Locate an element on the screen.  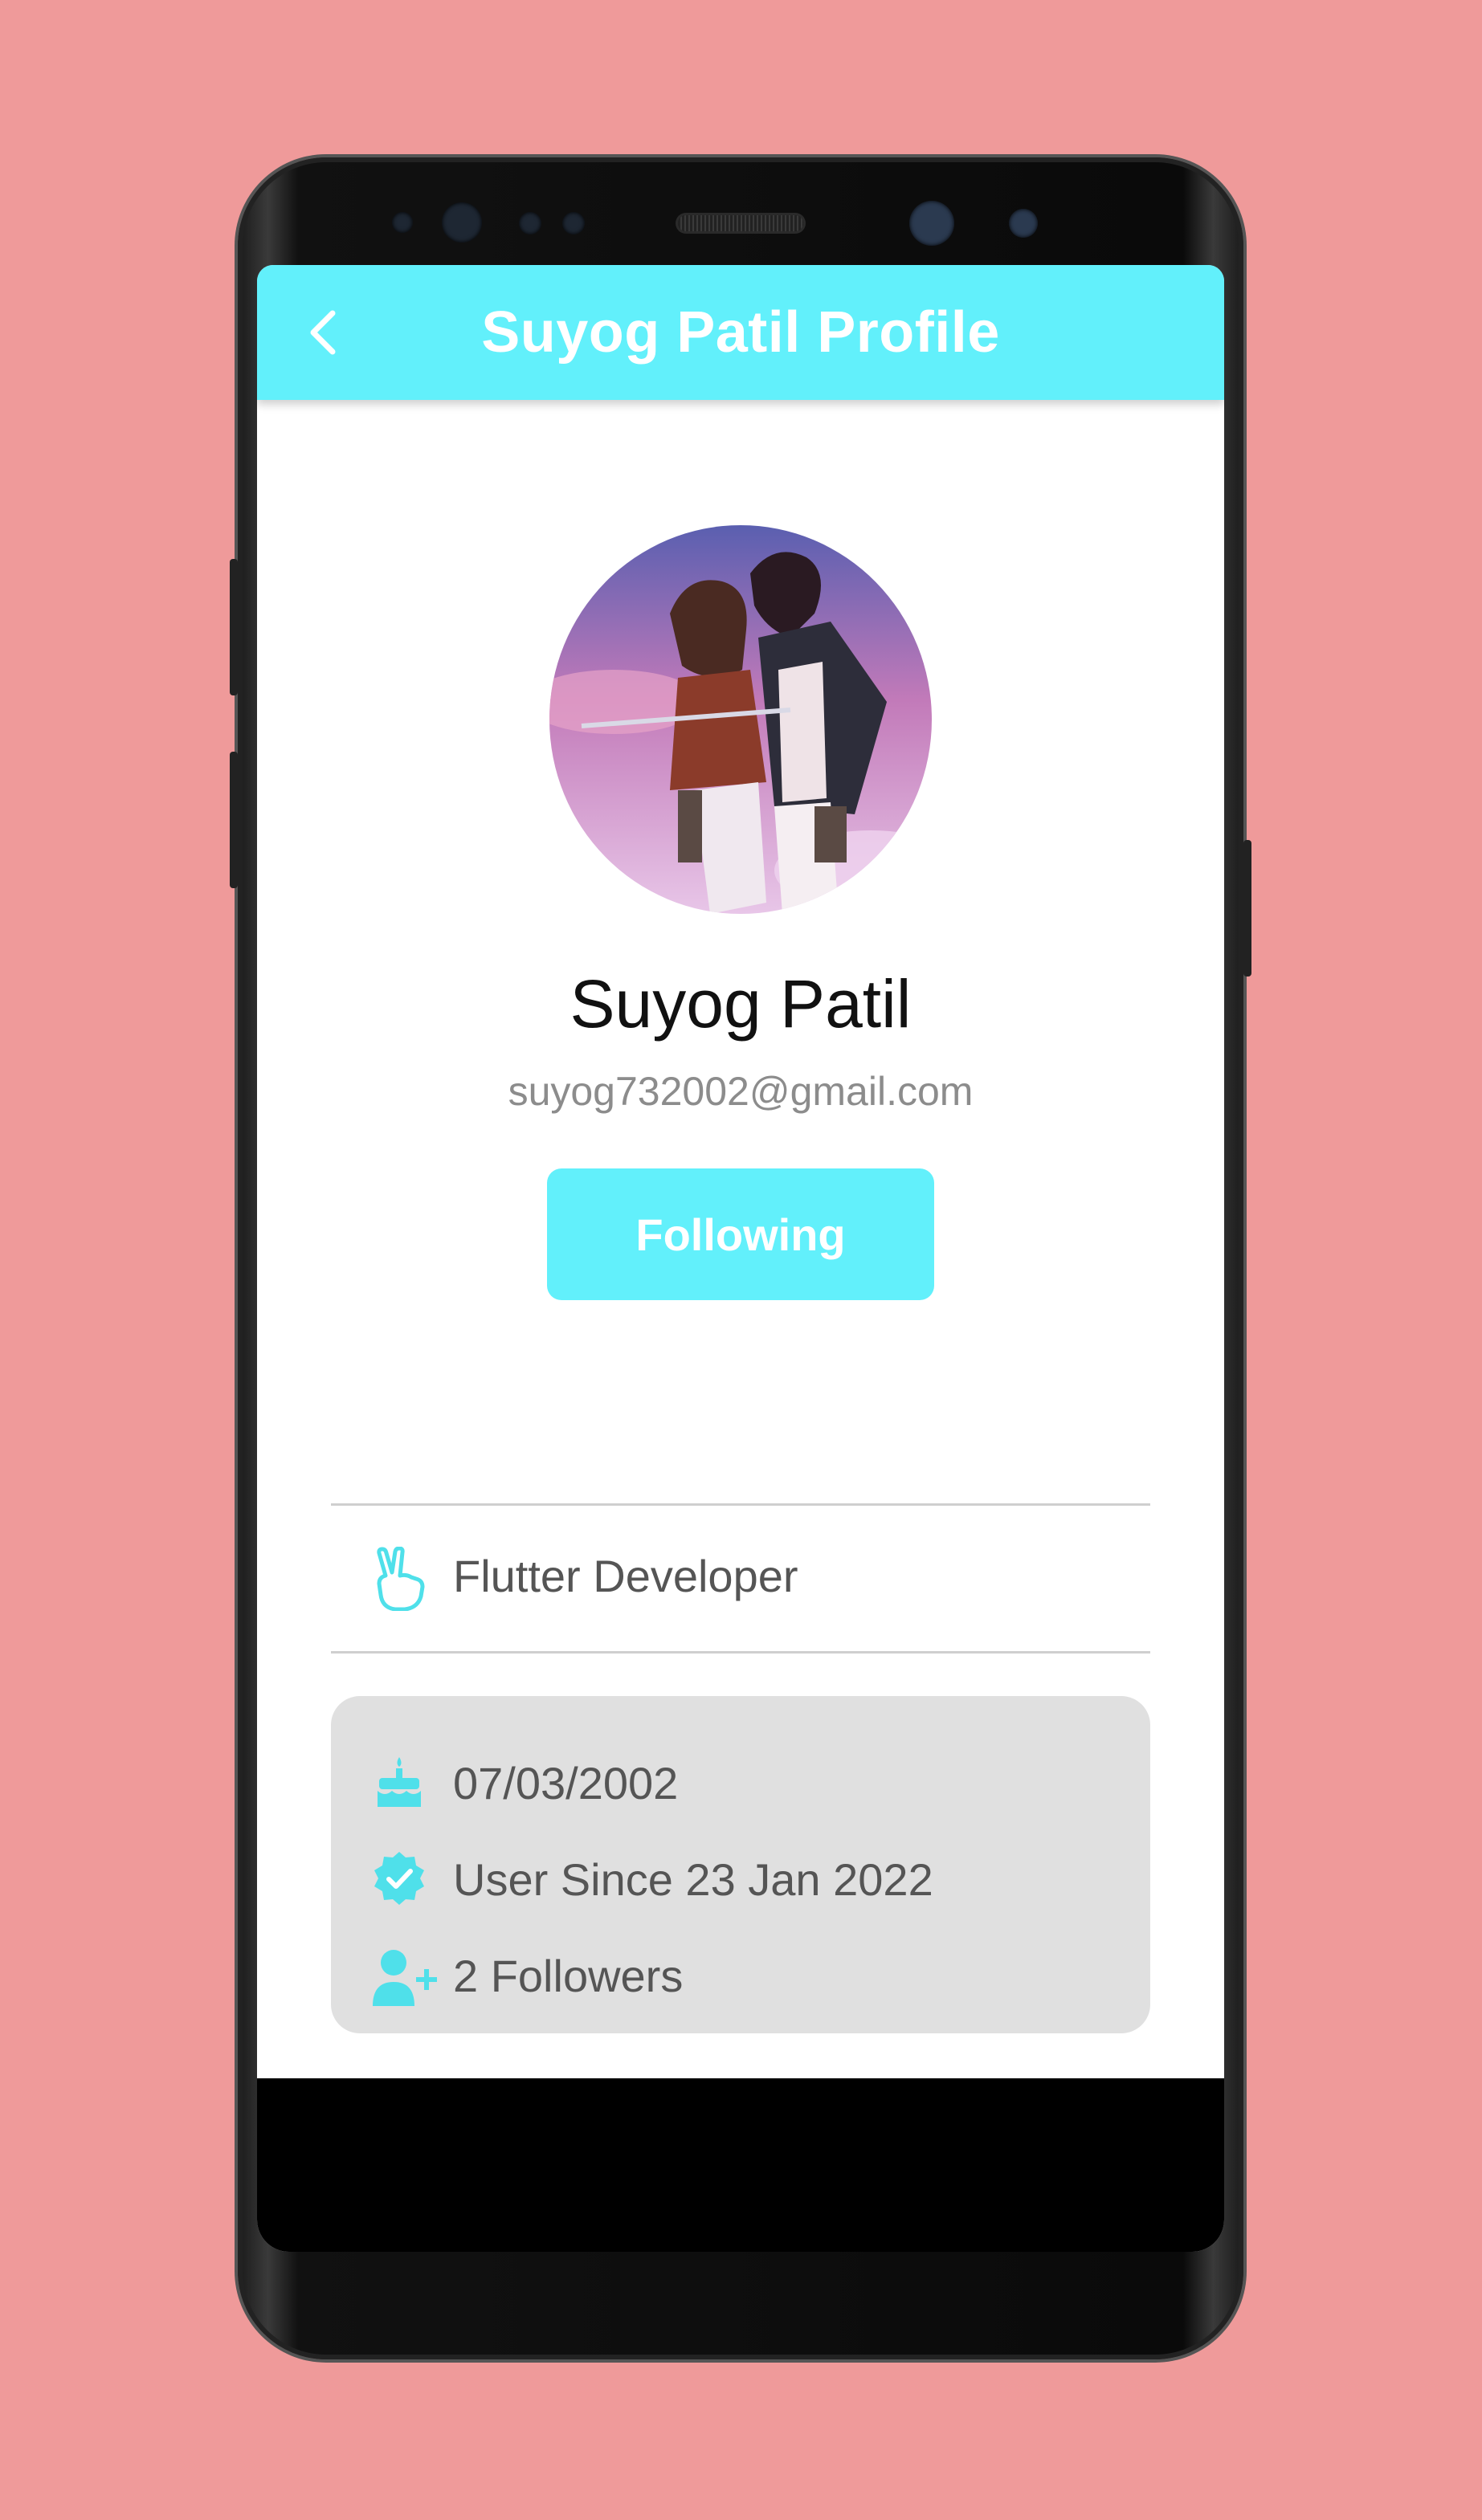
profile-email: suyog732002@gmail.com is located at coordinates (741, 1091).